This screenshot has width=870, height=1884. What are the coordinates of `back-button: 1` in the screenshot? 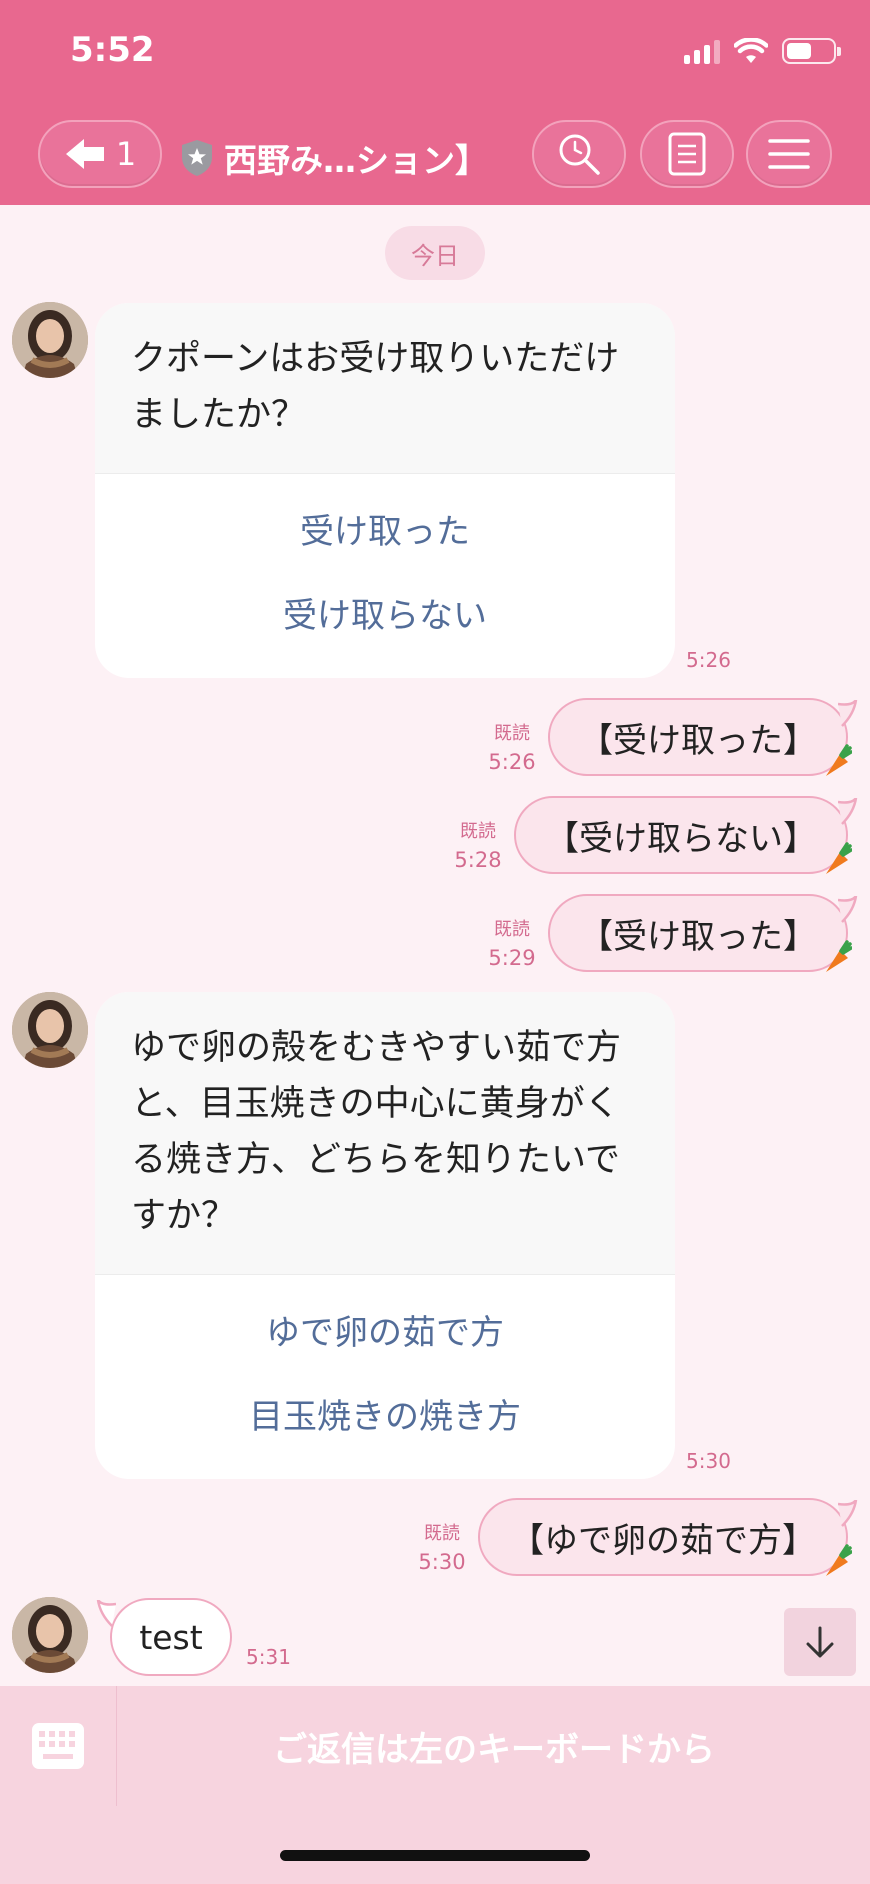 It's located at (100, 154).